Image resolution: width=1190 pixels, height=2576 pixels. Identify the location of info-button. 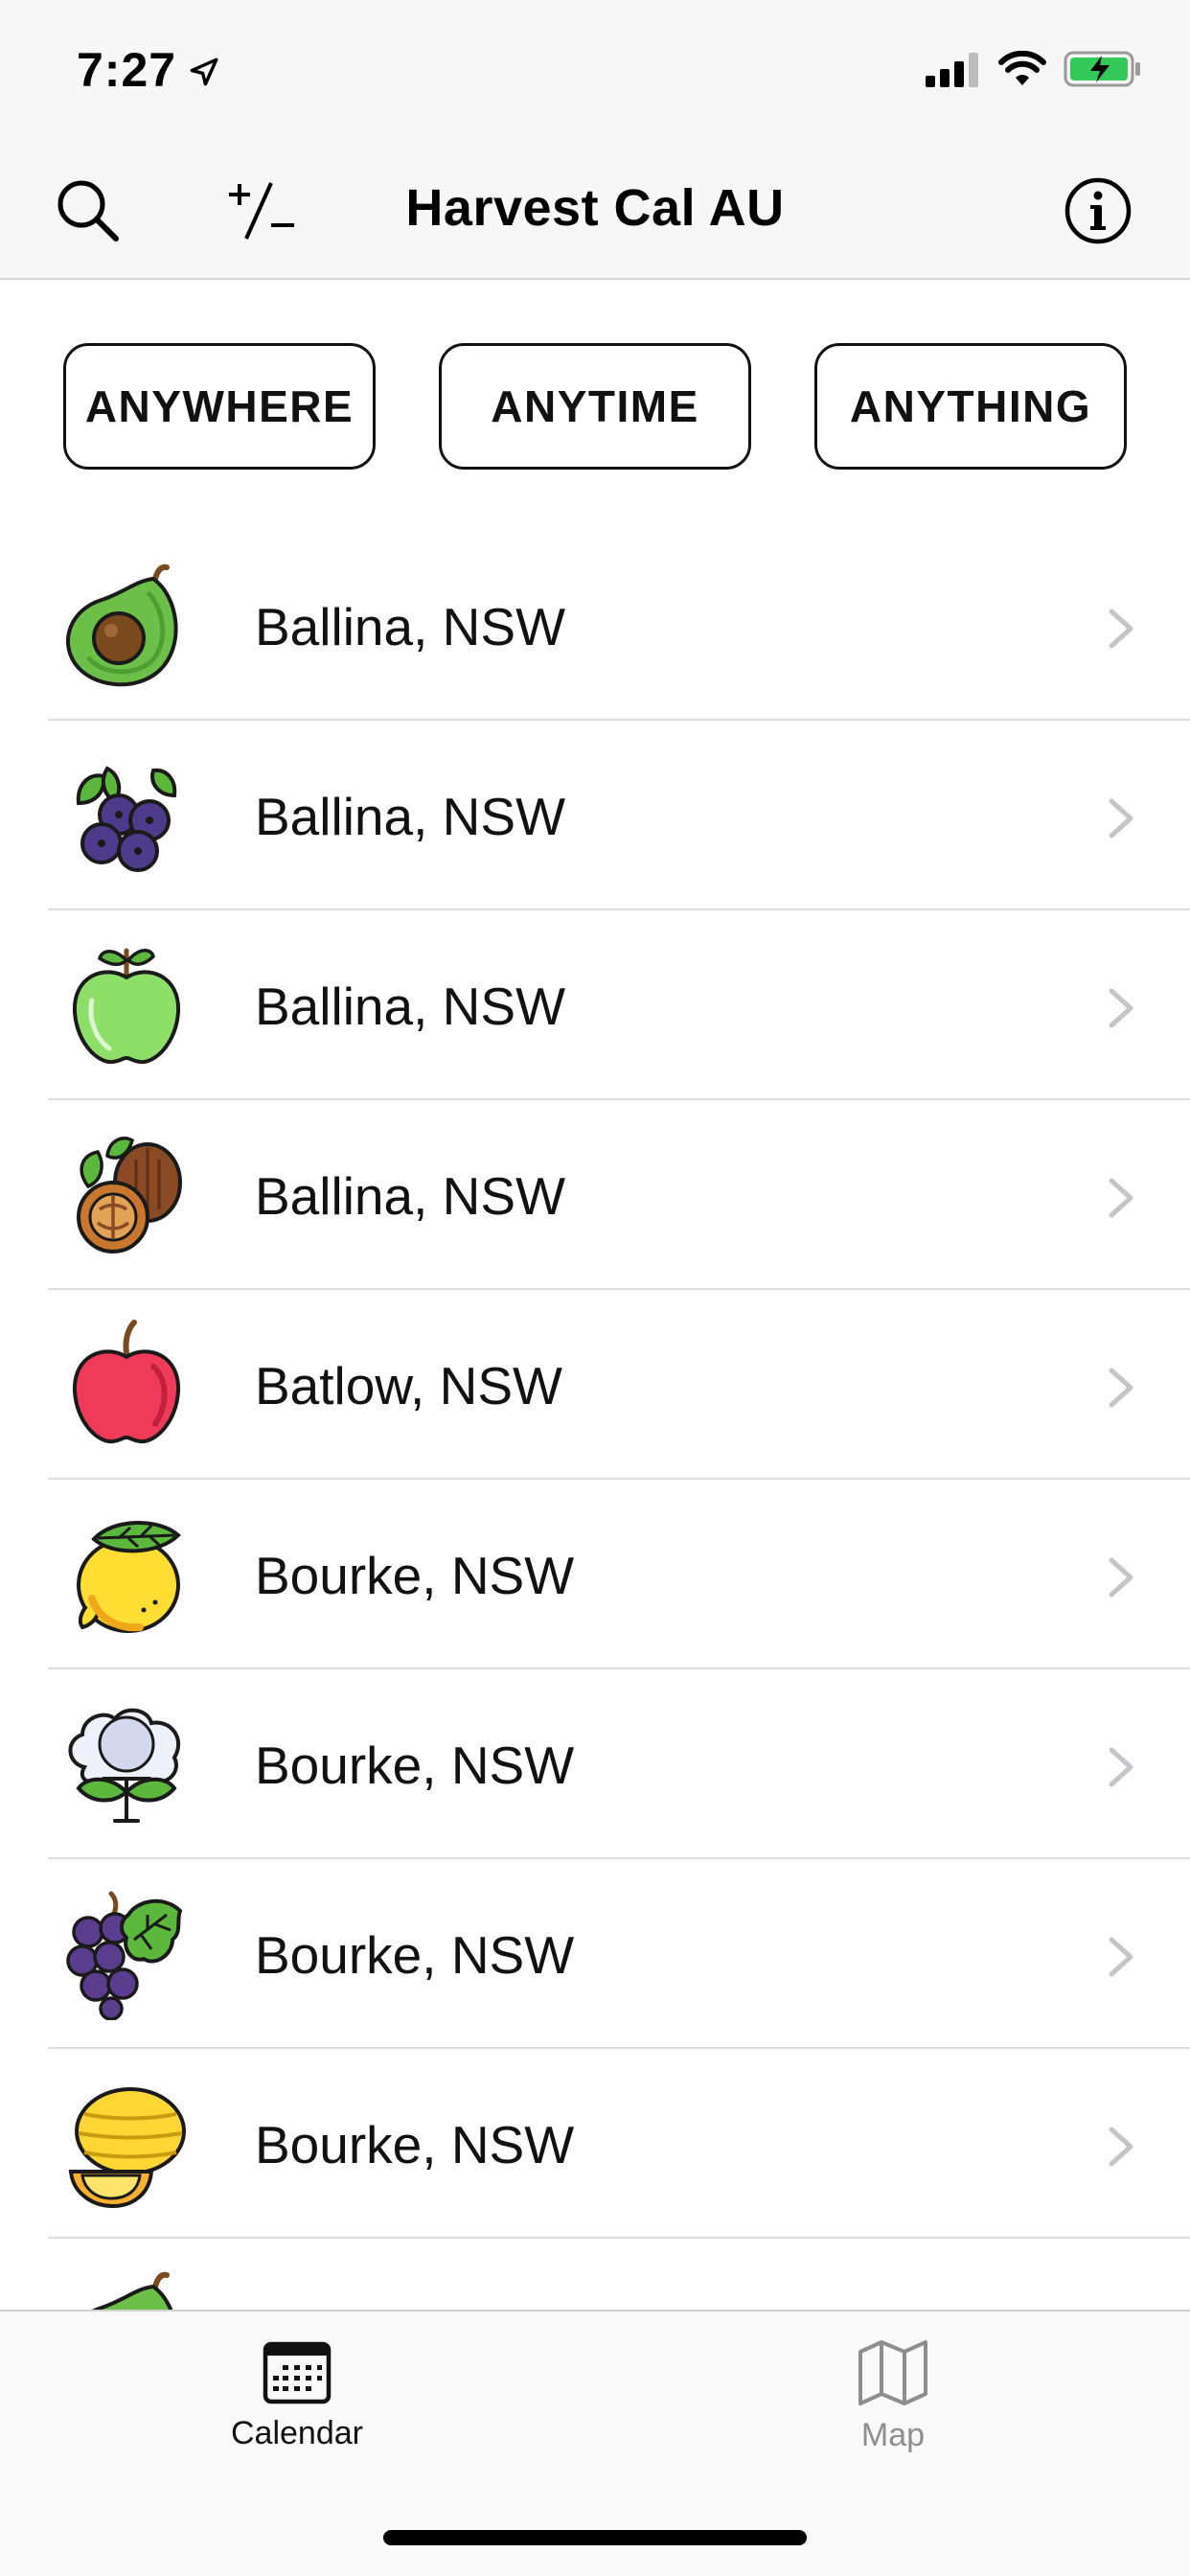
(1098, 210).